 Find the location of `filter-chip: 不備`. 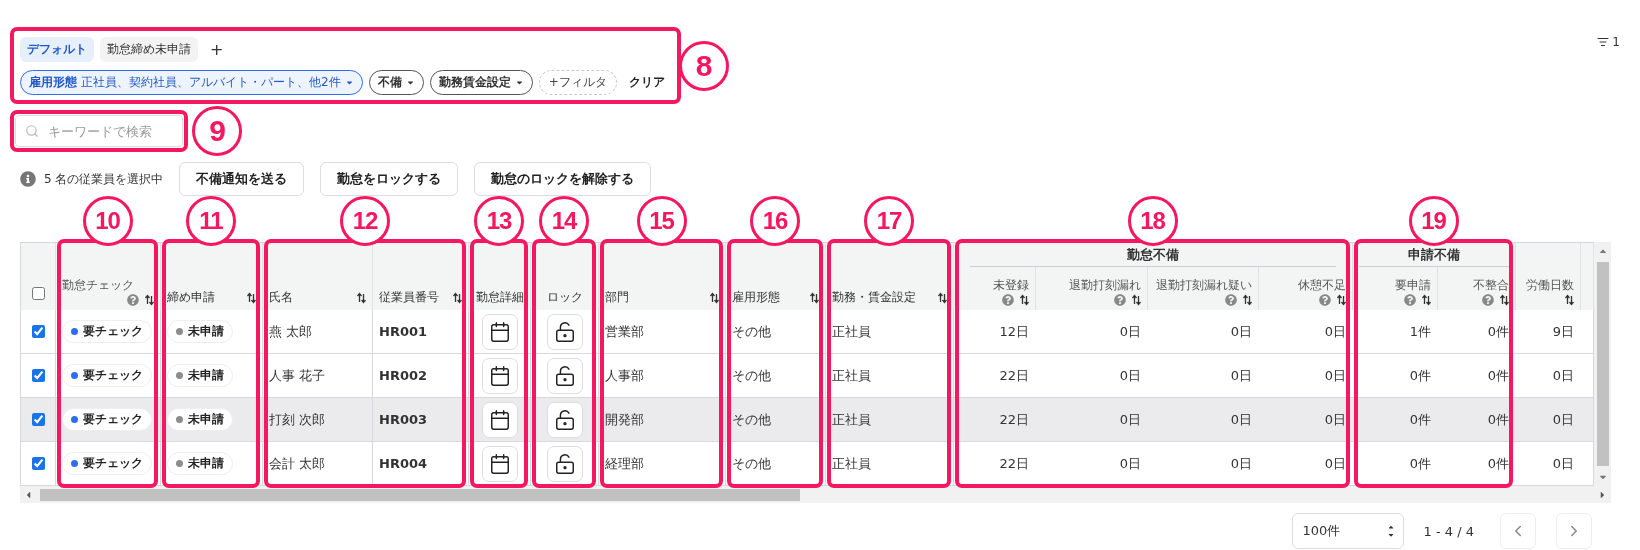

filter-chip: 不備 is located at coordinates (396, 82).